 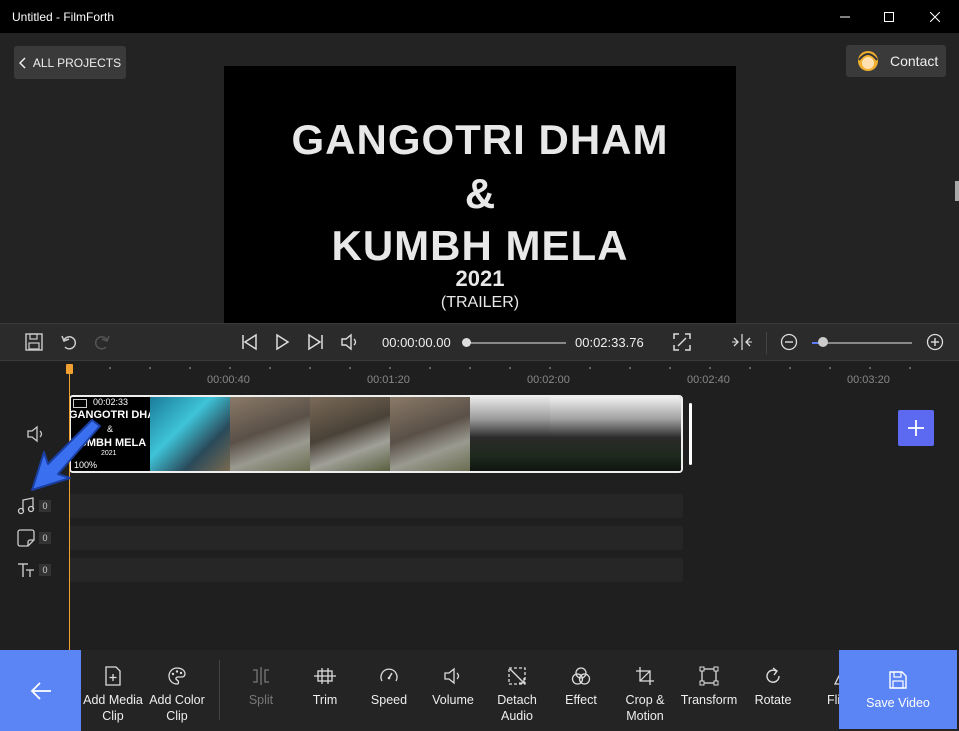 What do you see at coordinates (453, 686) in the screenshot?
I see `volume-button: Volume` at bounding box center [453, 686].